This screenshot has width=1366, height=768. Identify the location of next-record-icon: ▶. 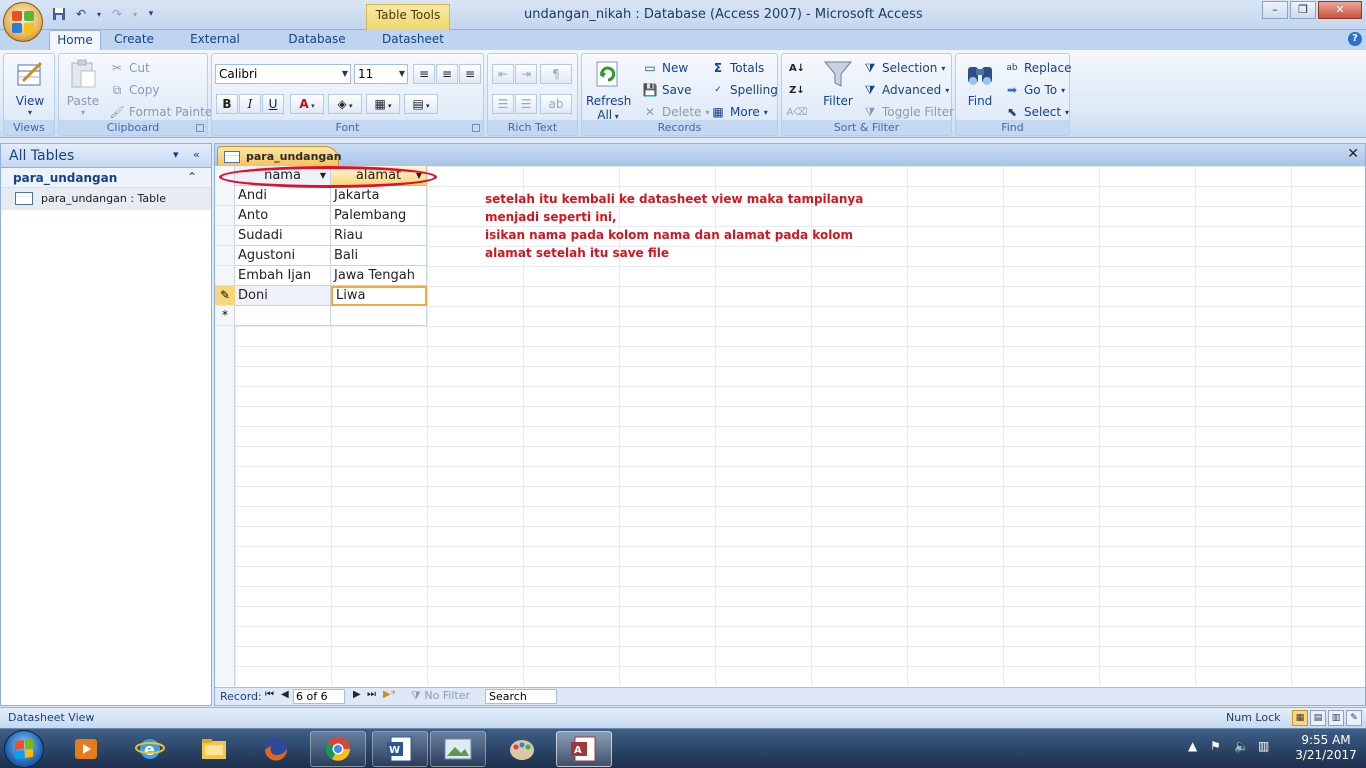
(357, 694).